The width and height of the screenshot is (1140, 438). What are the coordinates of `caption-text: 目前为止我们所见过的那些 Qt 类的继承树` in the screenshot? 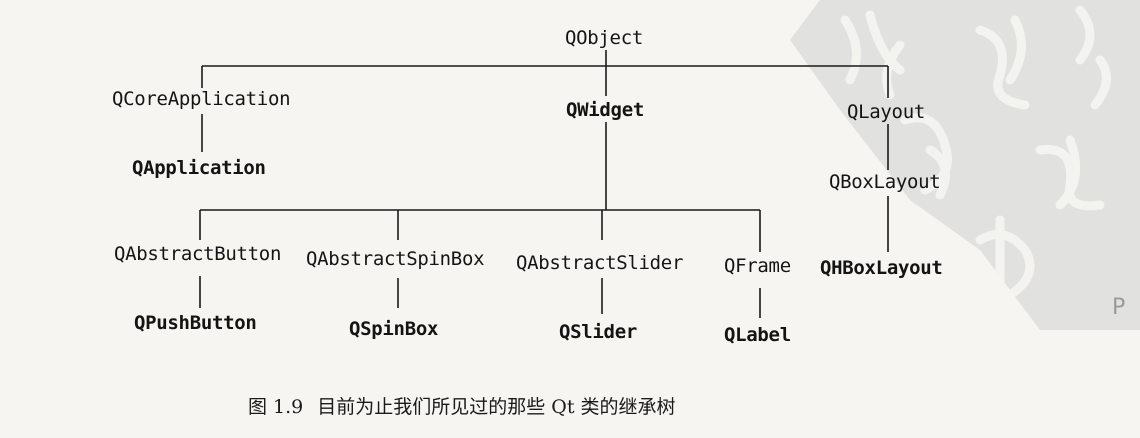 It's located at (496, 407).